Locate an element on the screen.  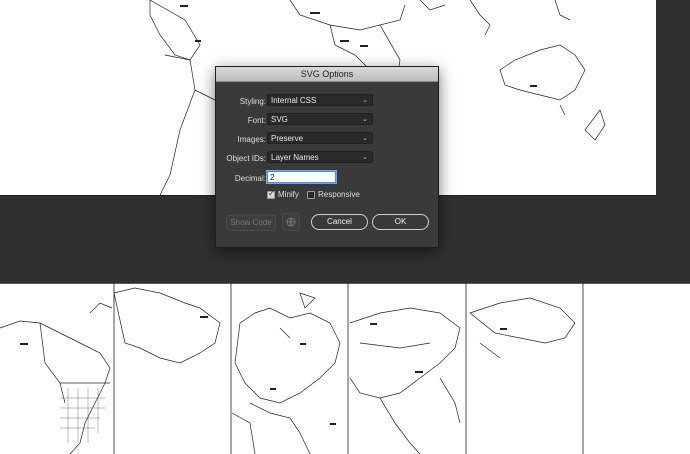
responsive-label: Responsive is located at coordinates (339, 194).